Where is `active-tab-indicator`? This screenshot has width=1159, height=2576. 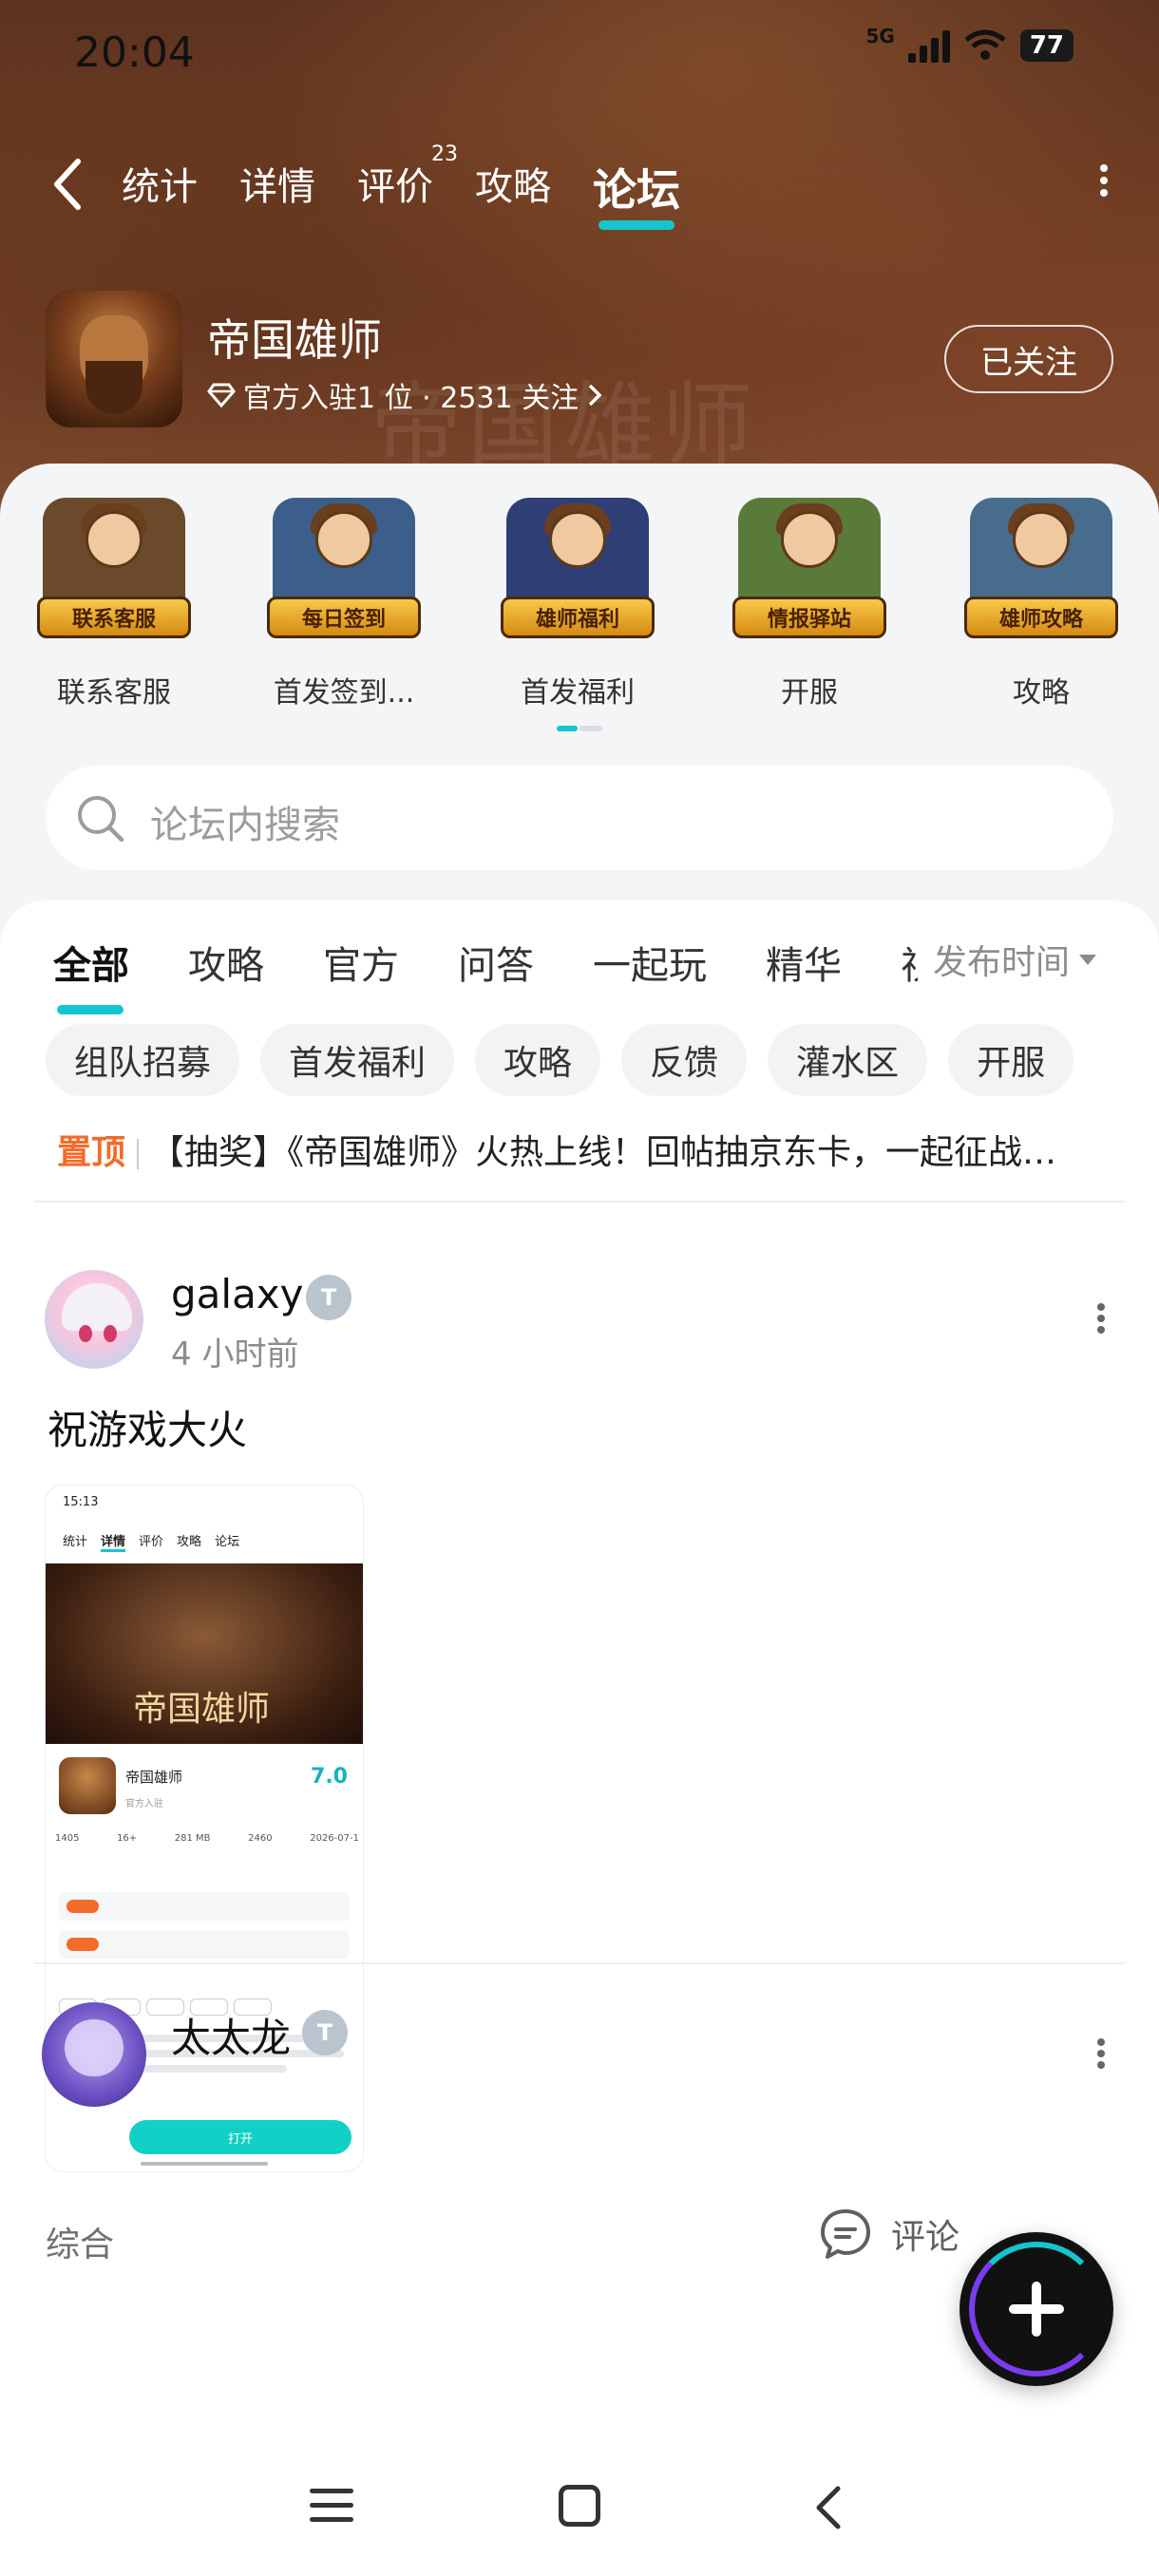 active-tab-indicator is located at coordinates (636, 225).